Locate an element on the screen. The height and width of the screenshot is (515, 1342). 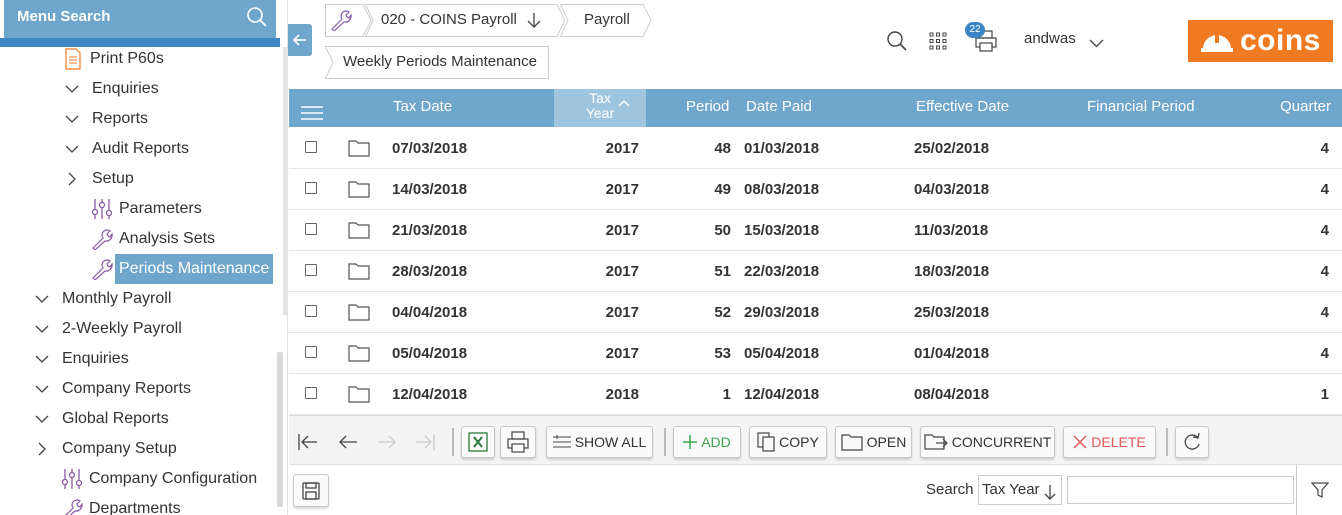
save-button is located at coordinates (311, 490).